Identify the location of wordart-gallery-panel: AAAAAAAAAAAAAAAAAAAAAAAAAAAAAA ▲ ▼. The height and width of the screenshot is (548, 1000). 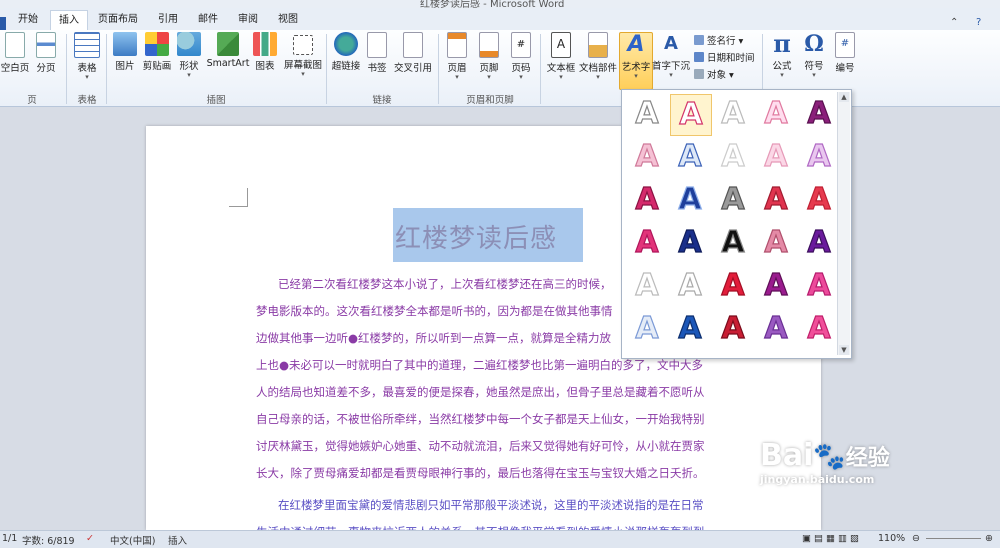
(736, 224).